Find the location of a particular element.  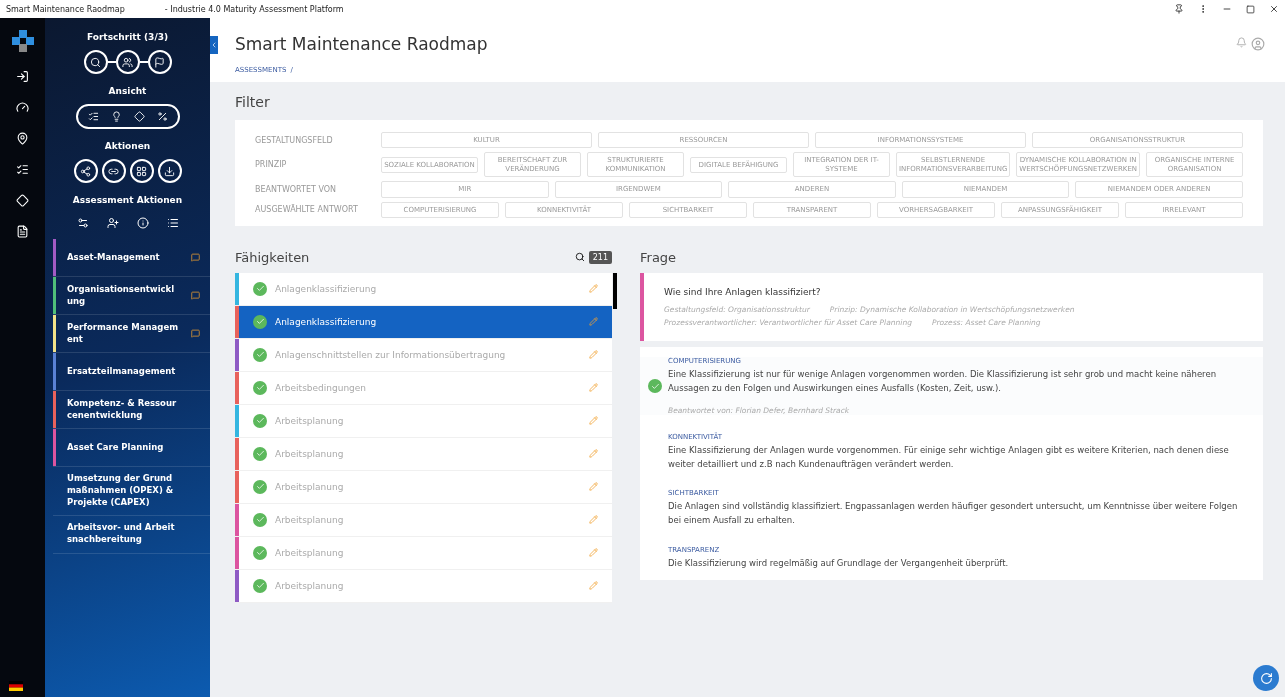

skills-count: 211 is located at coordinates (600, 257).